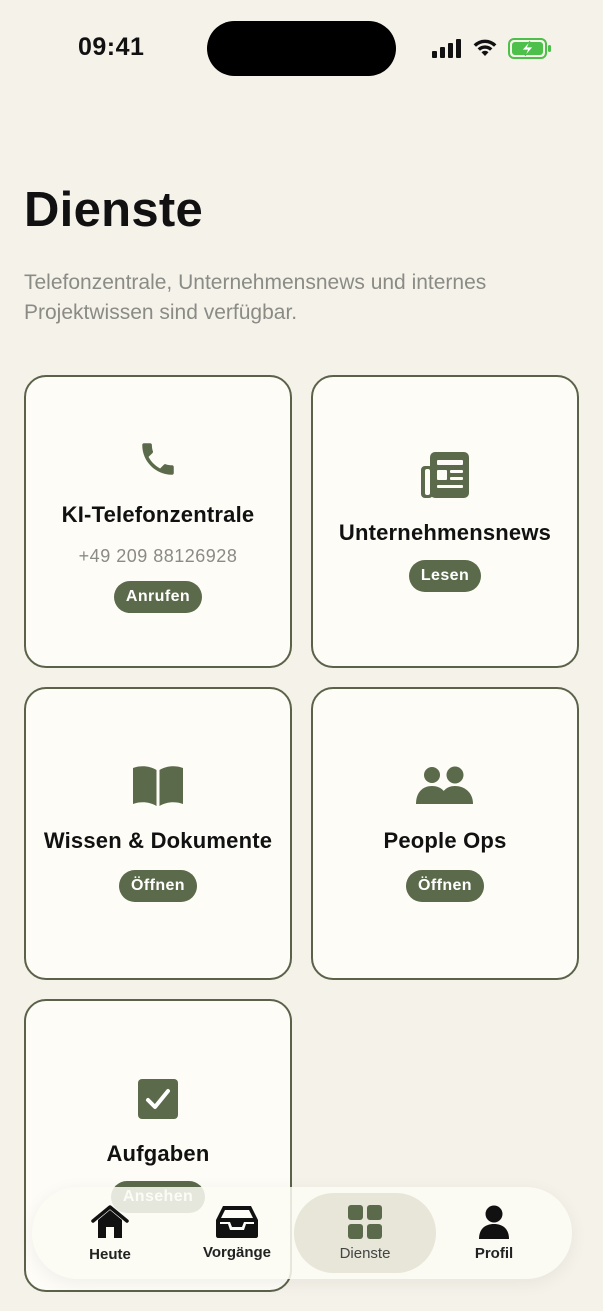 This screenshot has width=603, height=1311. What do you see at coordinates (445, 575) in the screenshot?
I see `read-button: Lesen` at bounding box center [445, 575].